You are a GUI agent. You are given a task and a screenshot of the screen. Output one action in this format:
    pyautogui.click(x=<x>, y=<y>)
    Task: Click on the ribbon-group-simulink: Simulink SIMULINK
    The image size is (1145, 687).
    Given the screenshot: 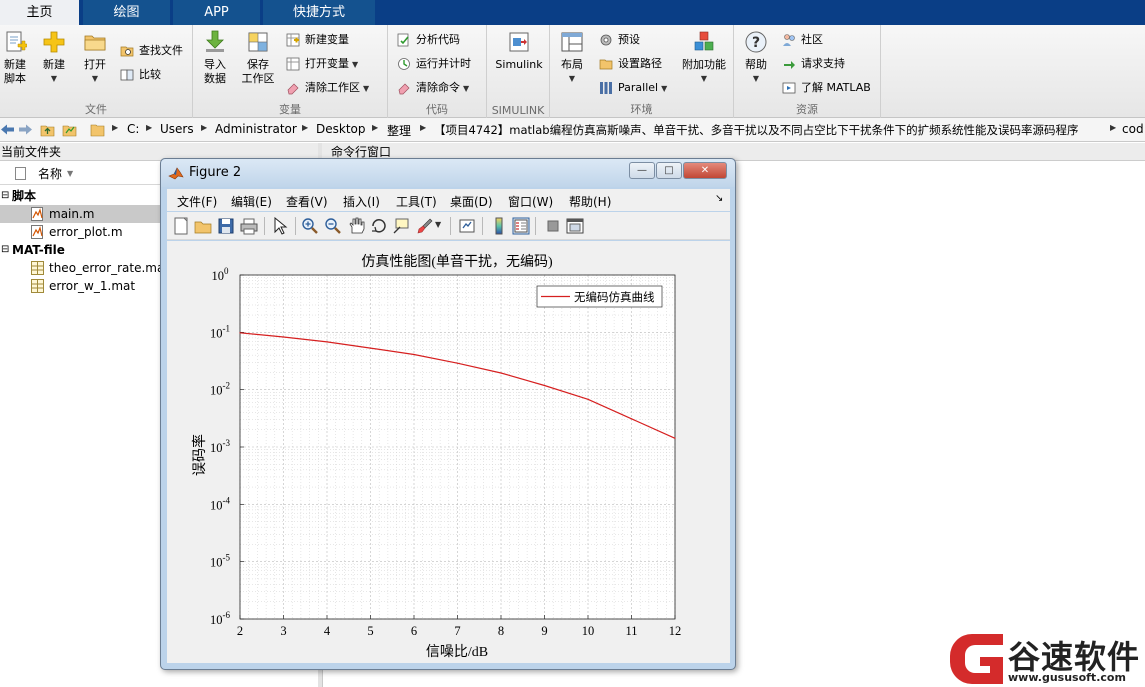 What is the action you would take?
    pyautogui.click(x=518, y=71)
    